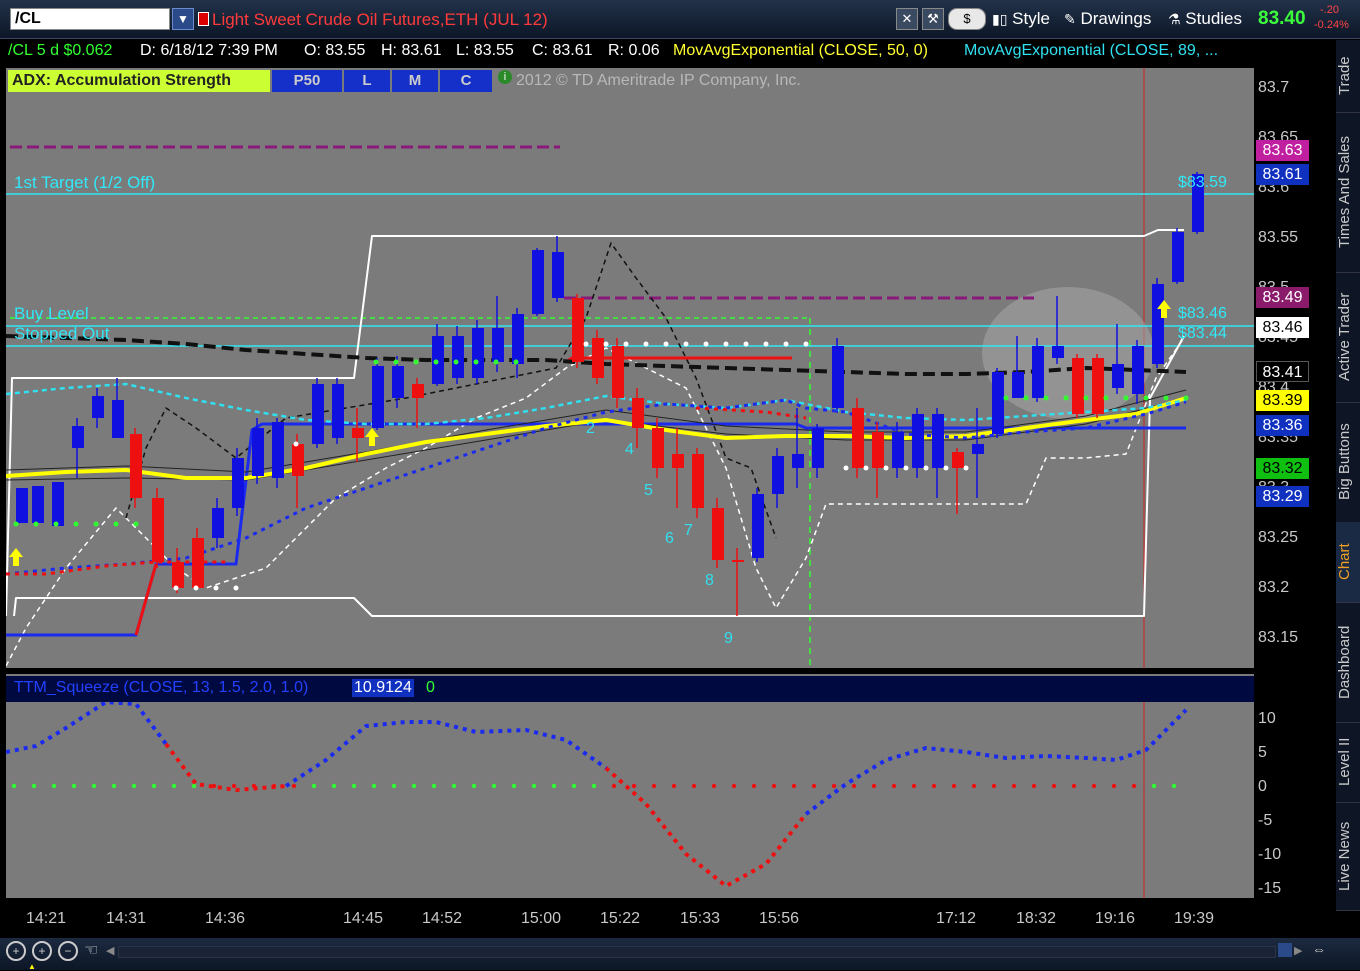 This screenshot has width=1360, height=971. I want to click on time-tick: 14:45, so click(363, 918).